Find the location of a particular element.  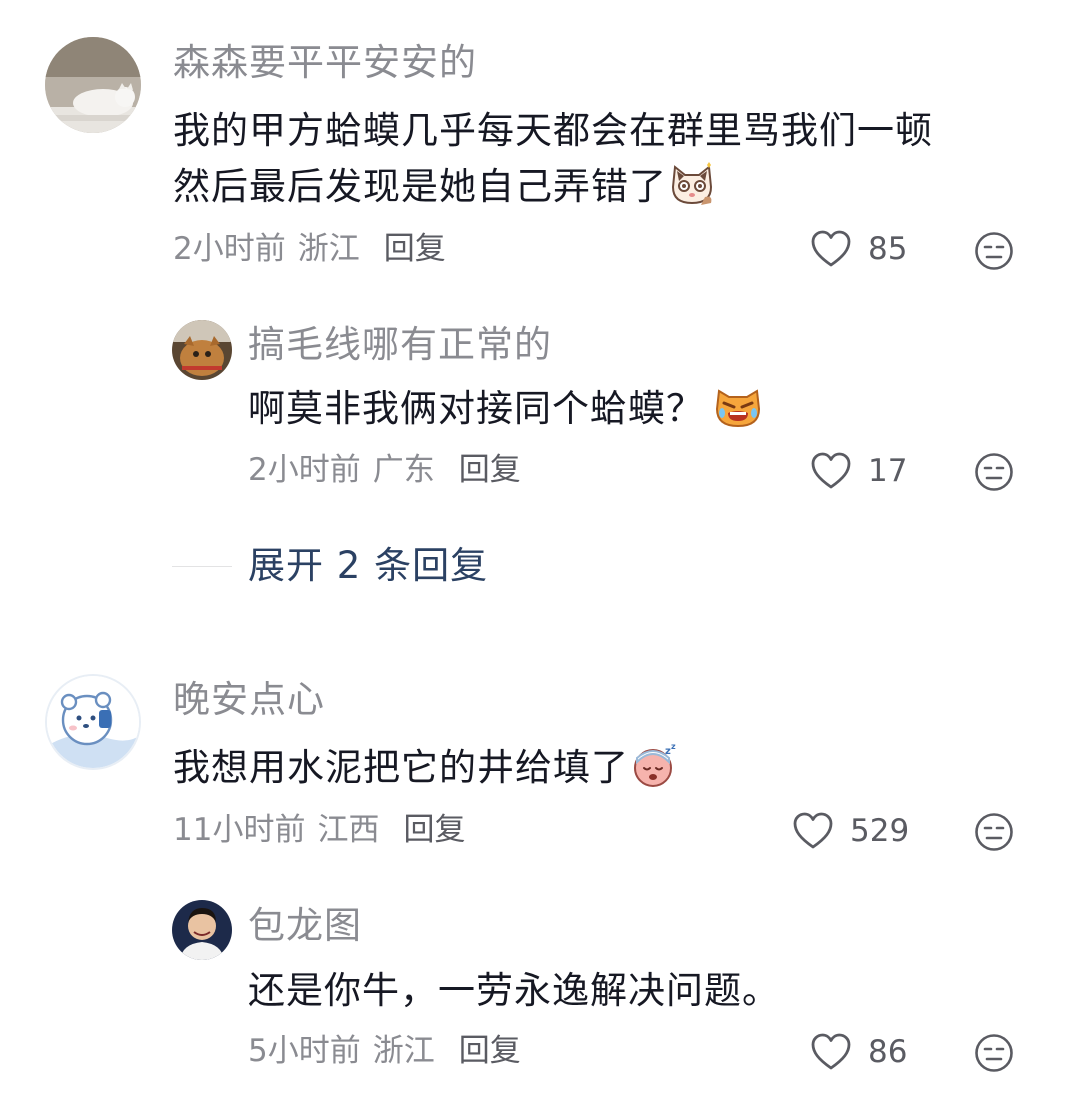

comment-text: 还是你牛，一劳永逸解决问题。 is located at coordinates (514, 991).